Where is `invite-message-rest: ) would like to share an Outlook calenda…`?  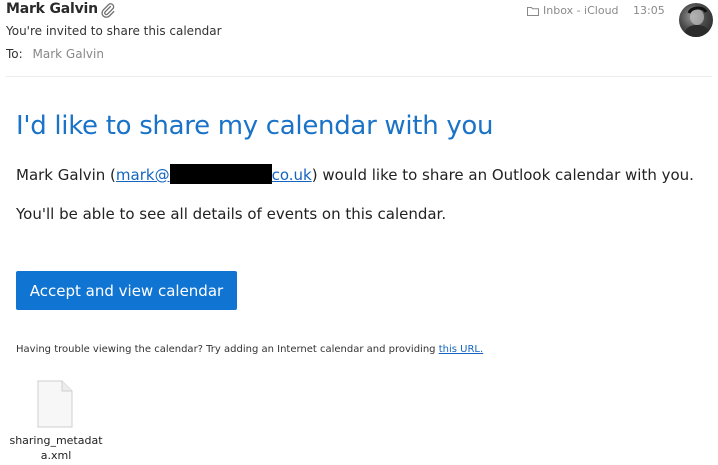 invite-message-rest: ) would like to share an Outlook calenda… is located at coordinates (502, 175).